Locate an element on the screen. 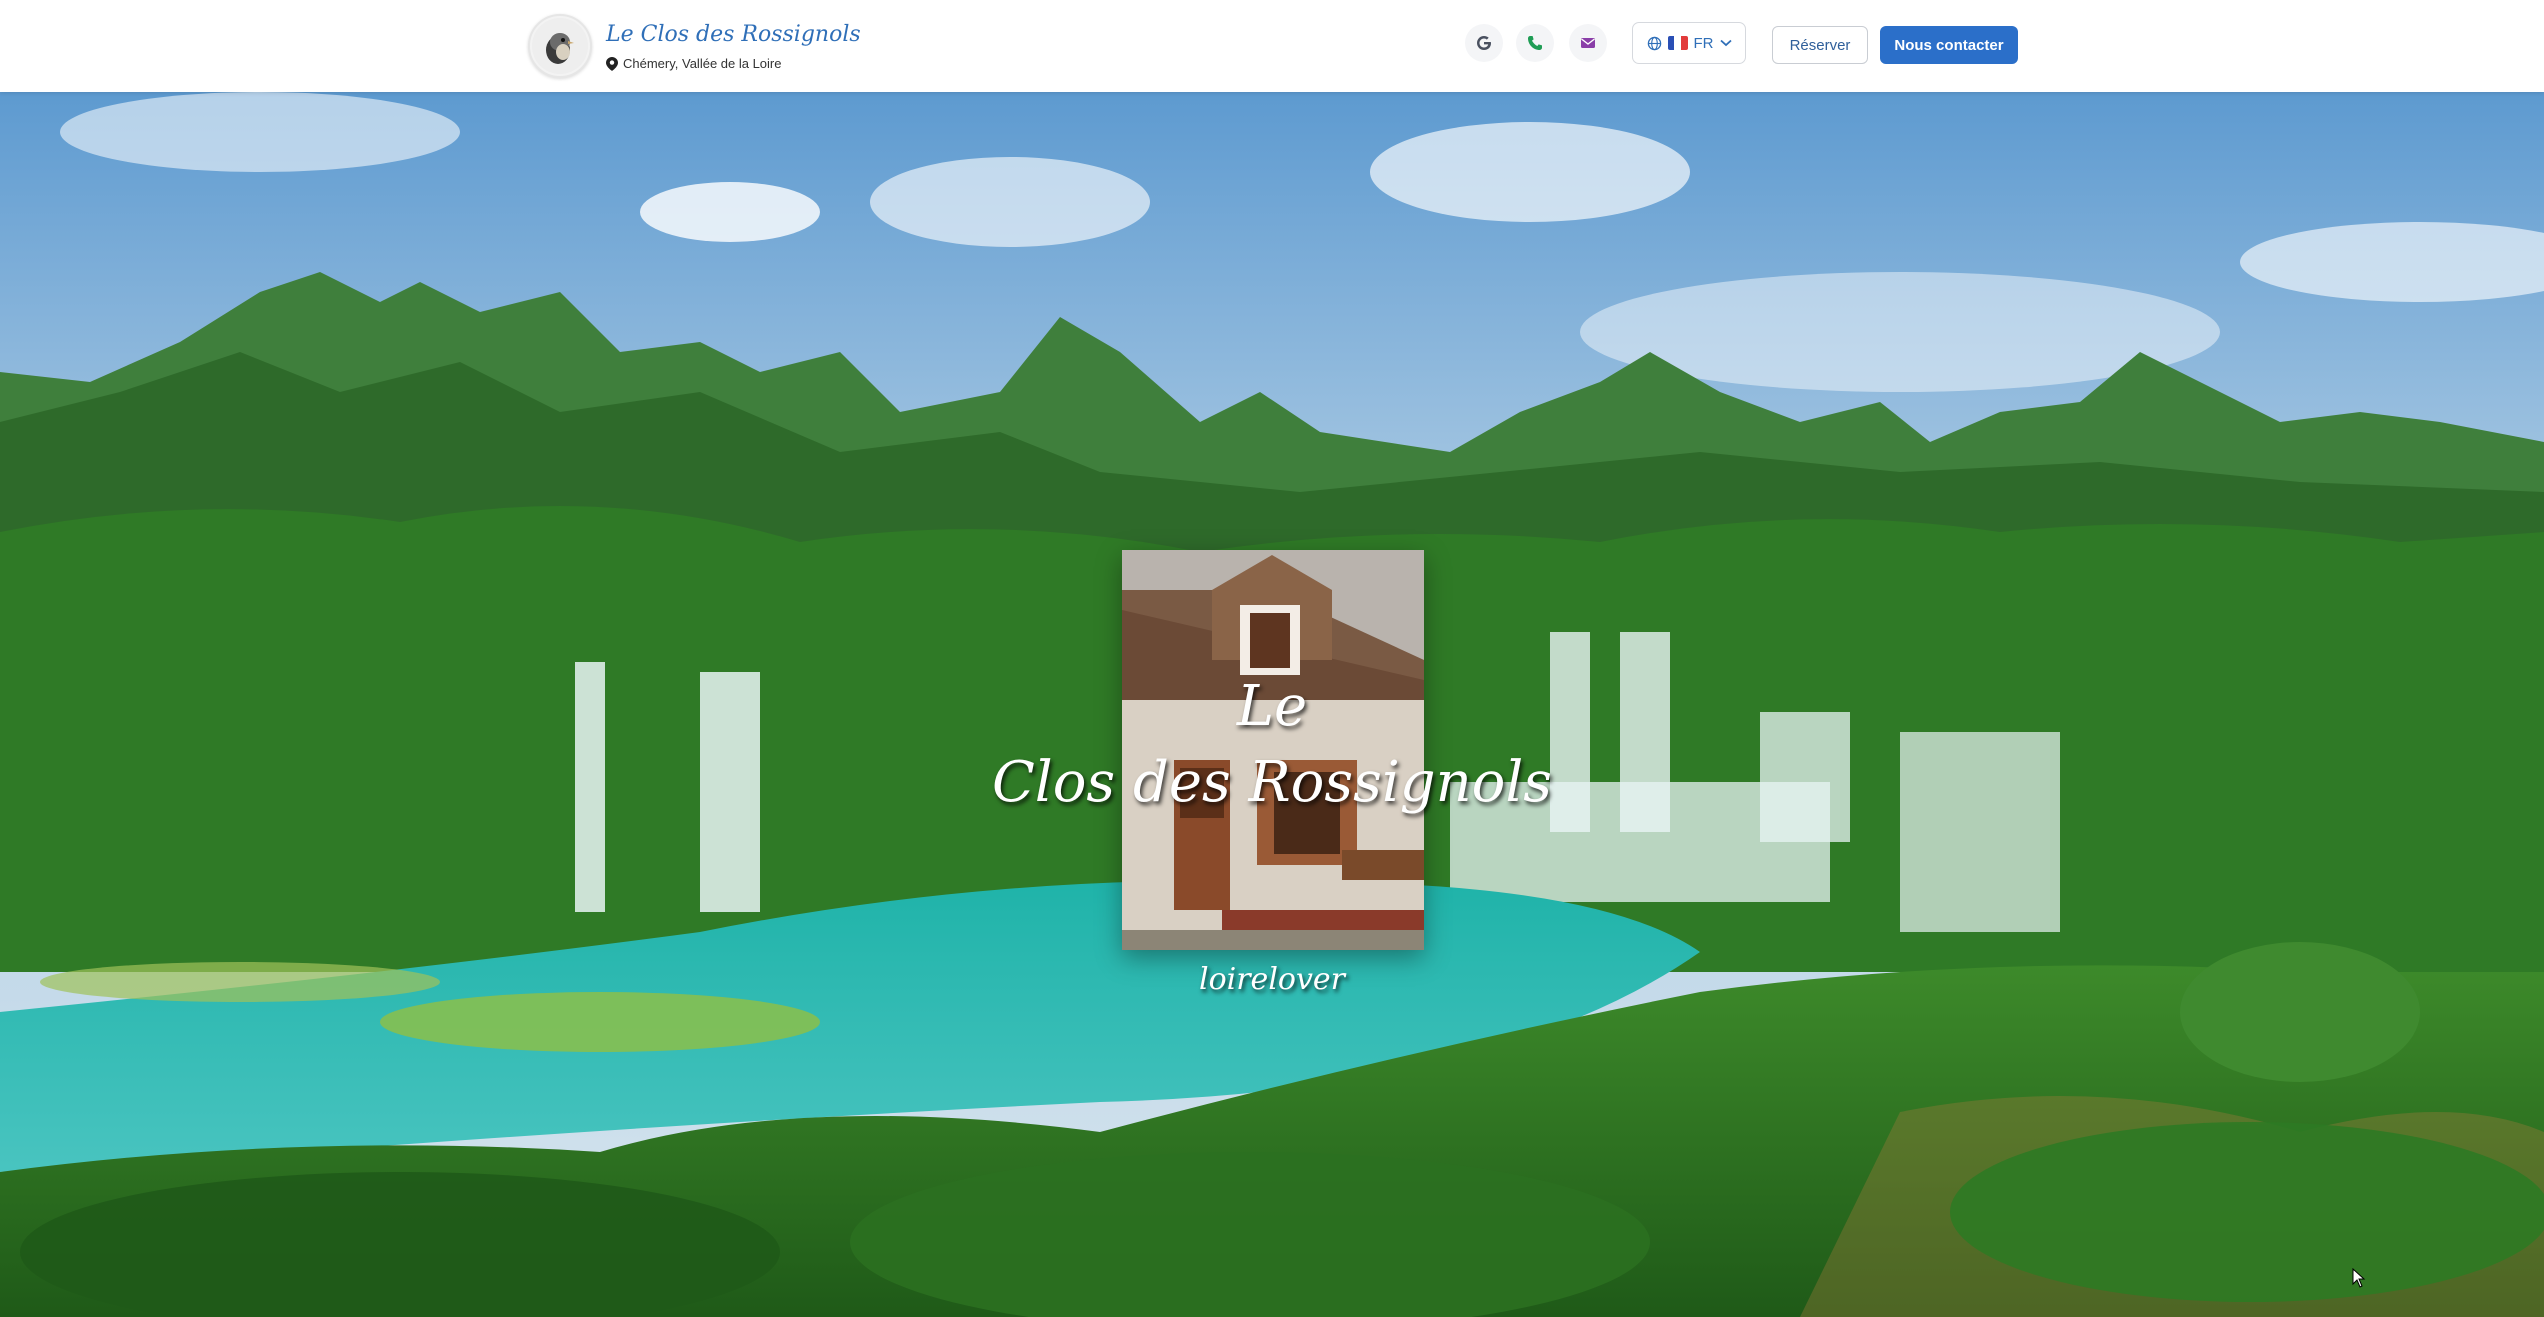 Image resolution: width=2544 pixels, height=1317 pixels. reserve-button: Réserver is located at coordinates (1820, 45).